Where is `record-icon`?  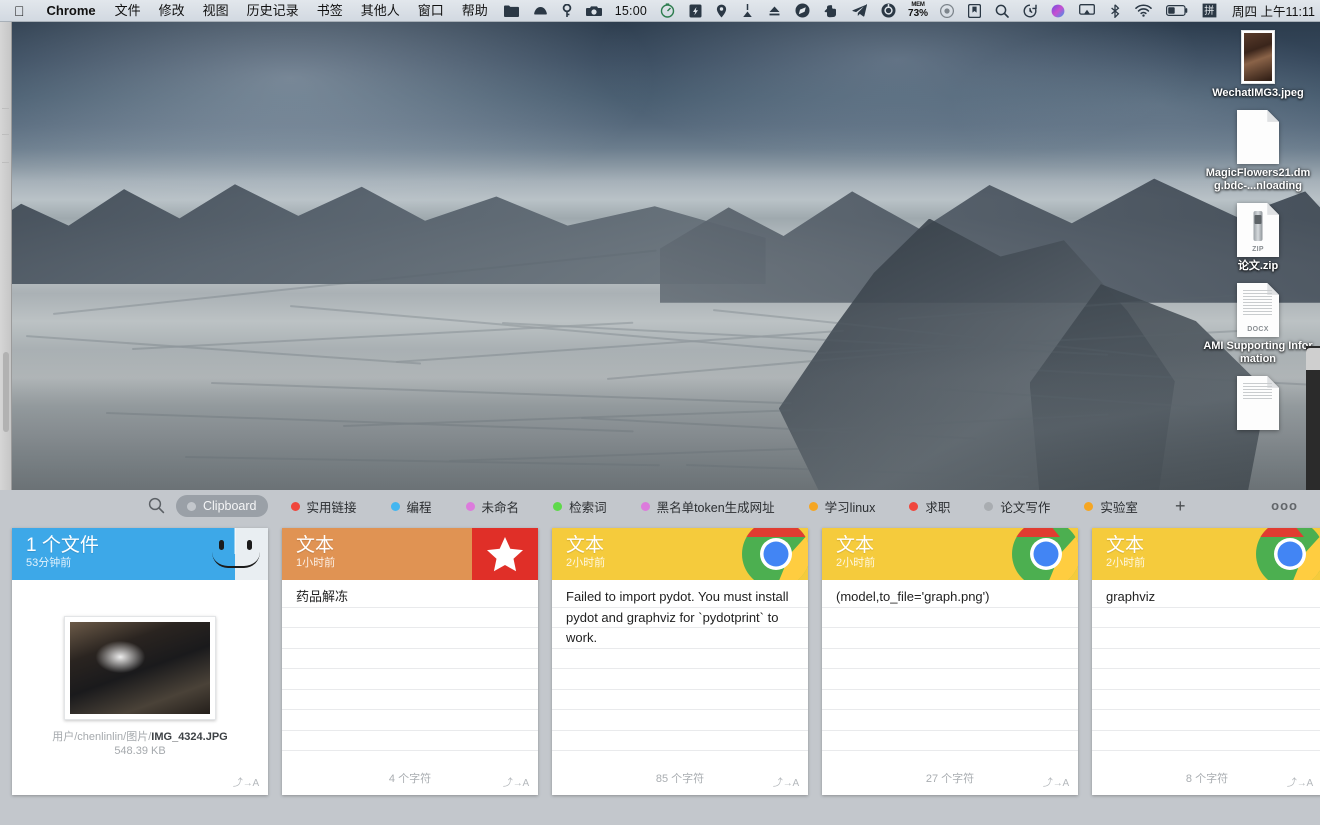
record-icon is located at coordinates (947, 11).